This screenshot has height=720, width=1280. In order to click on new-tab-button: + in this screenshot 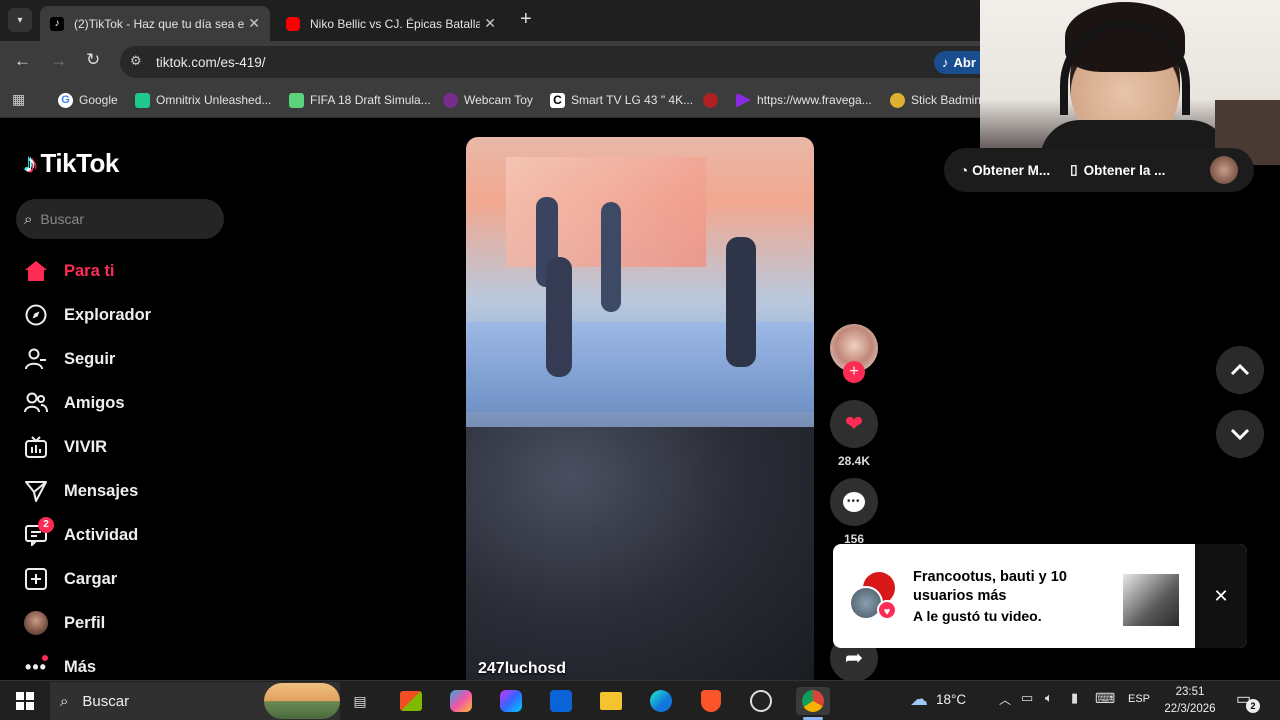, I will do `click(526, 19)`.